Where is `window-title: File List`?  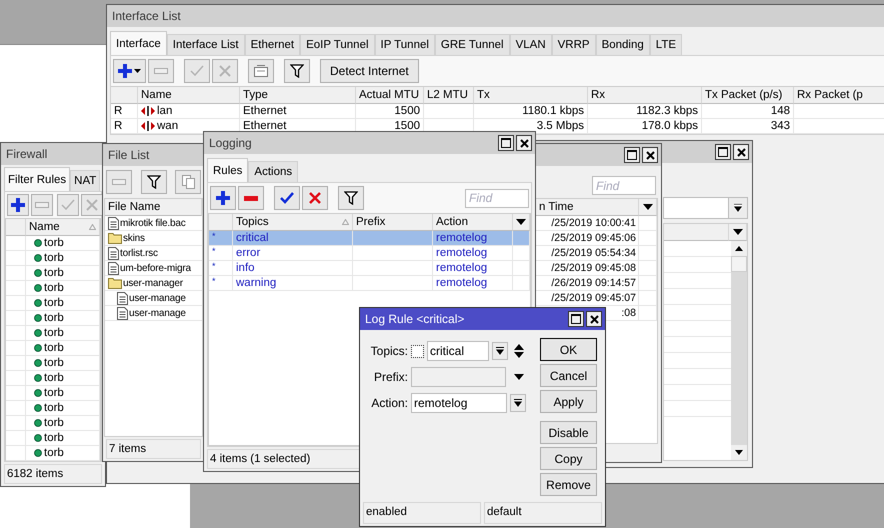 window-title: File List is located at coordinates (129, 155).